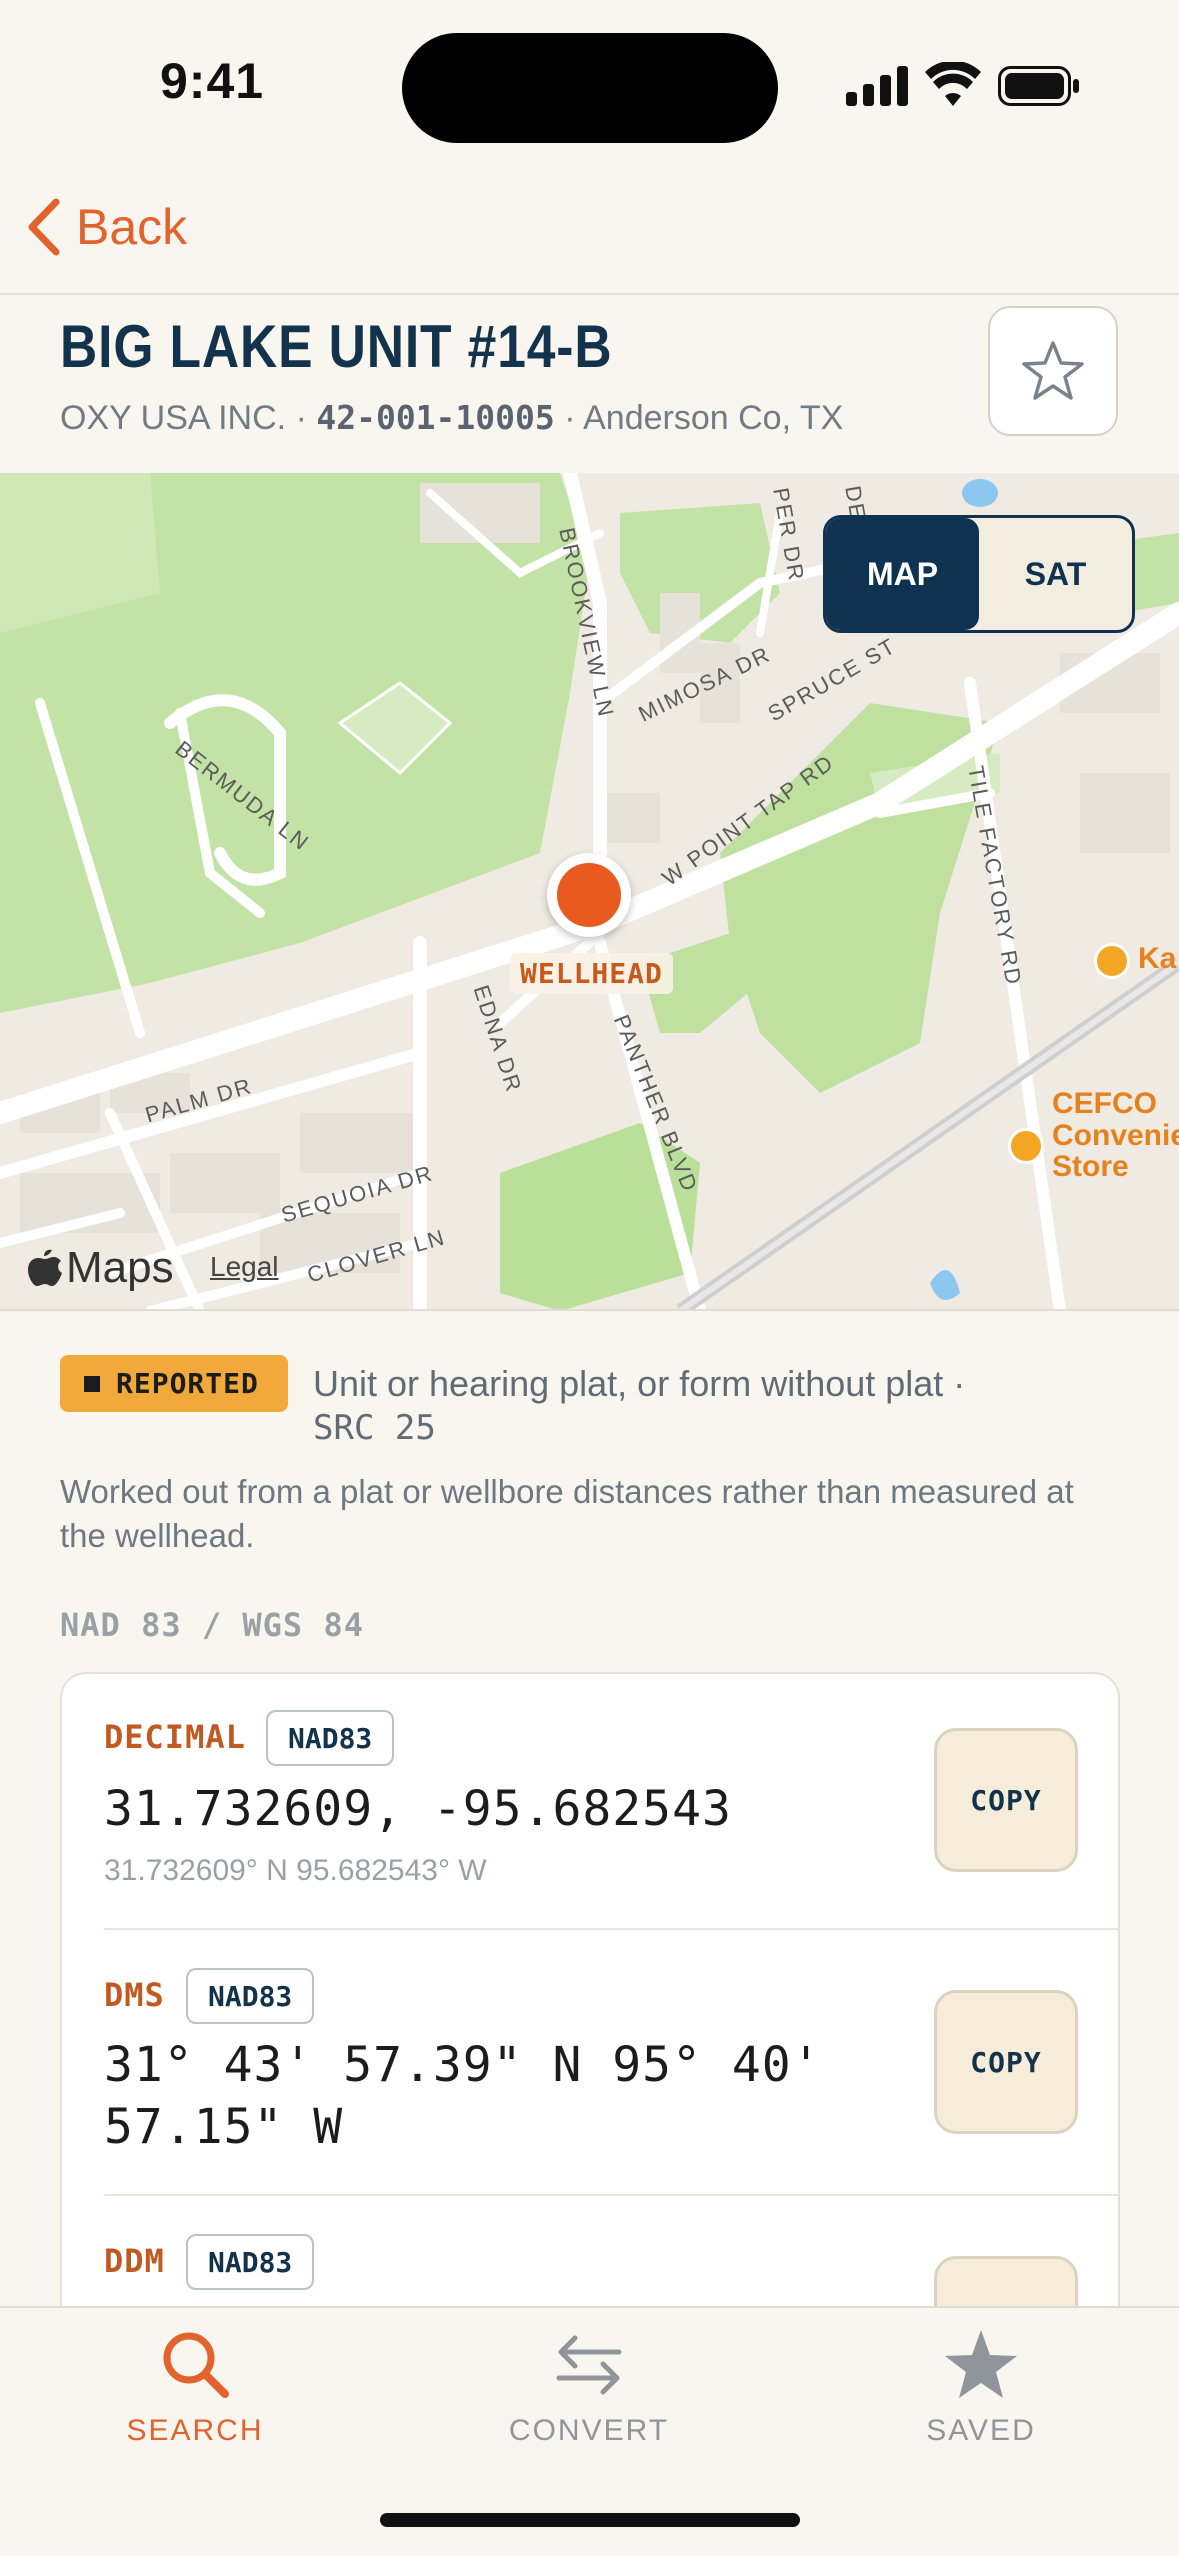 This screenshot has width=1179, height=2556. What do you see at coordinates (195, 2430) in the screenshot?
I see `tab-label: SEARCH` at bounding box center [195, 2430].